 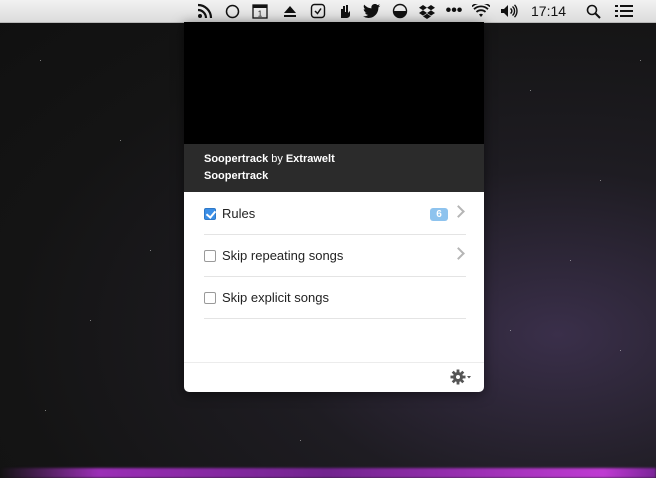 What do you see at coordinates (593, 11) in the screenshot?
I see `search-icon` at bounding box center [593, 11].